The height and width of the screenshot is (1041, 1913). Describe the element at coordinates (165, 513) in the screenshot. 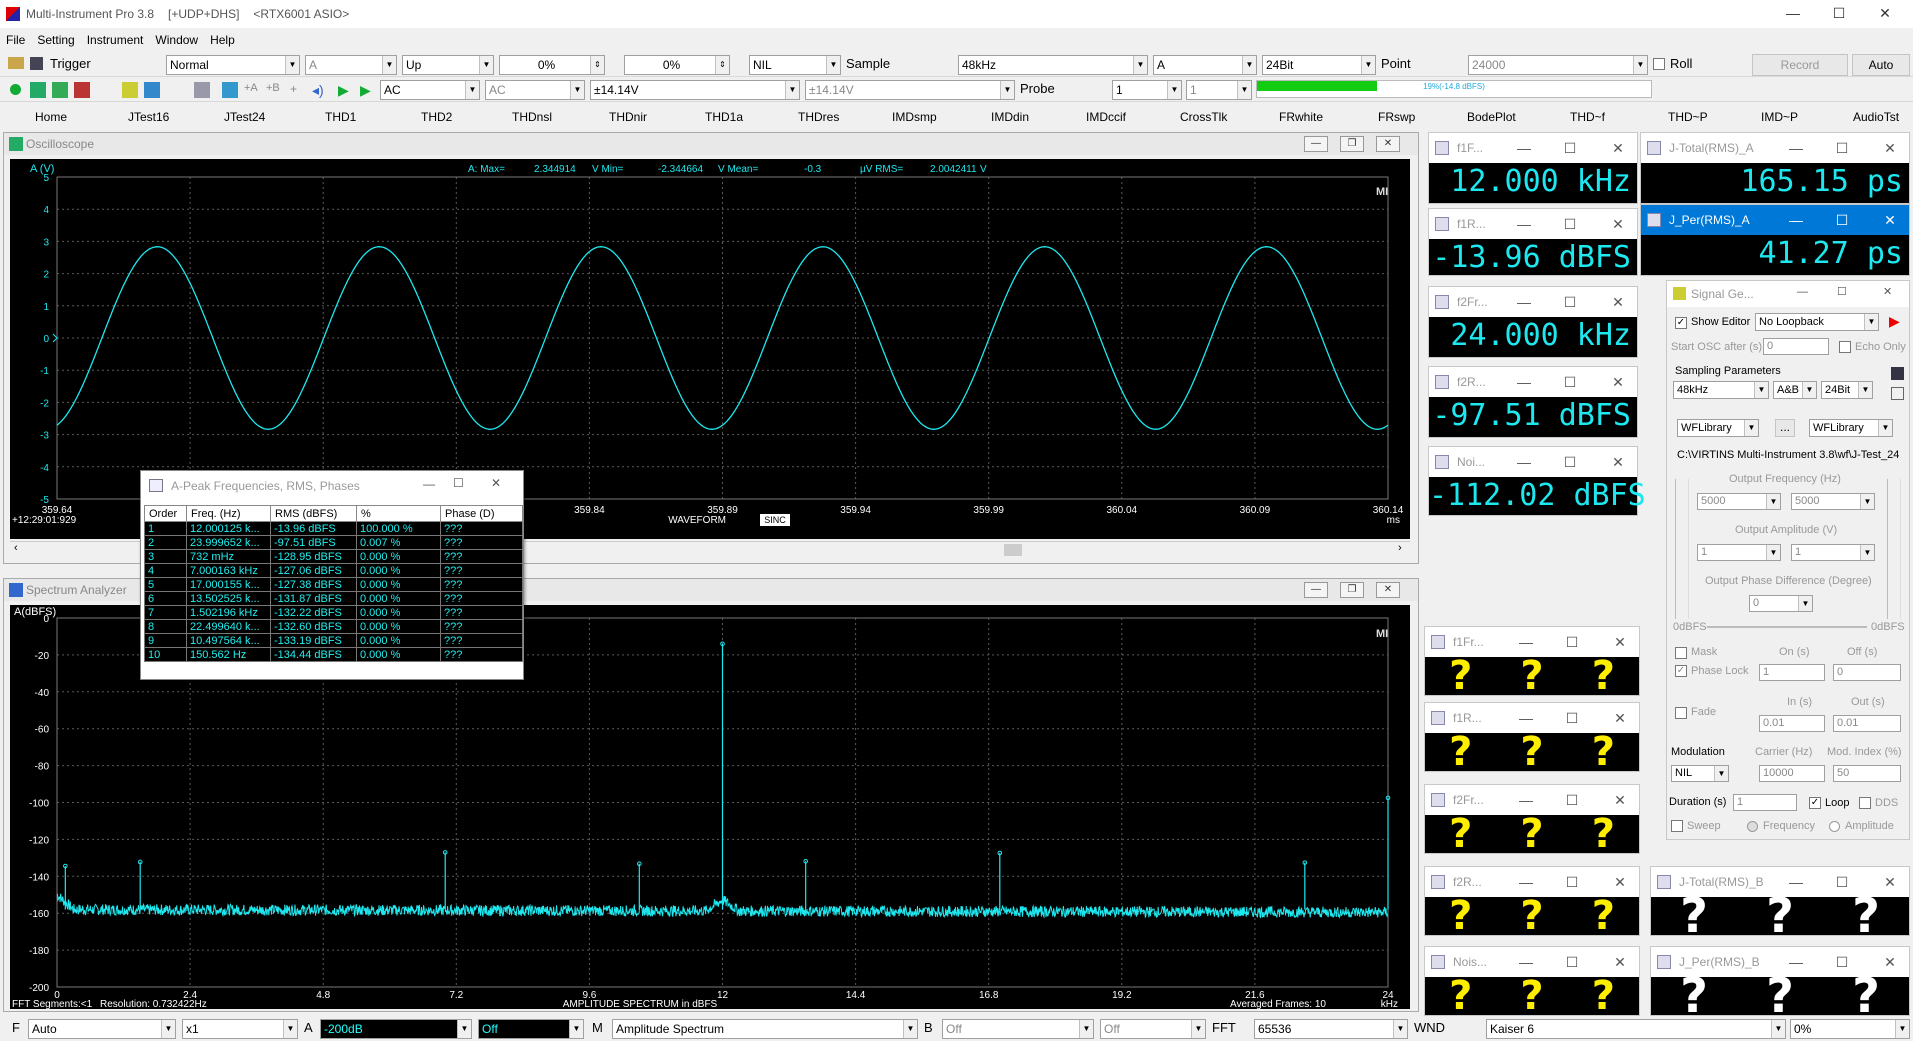

I see `col-order: Order` at that location.